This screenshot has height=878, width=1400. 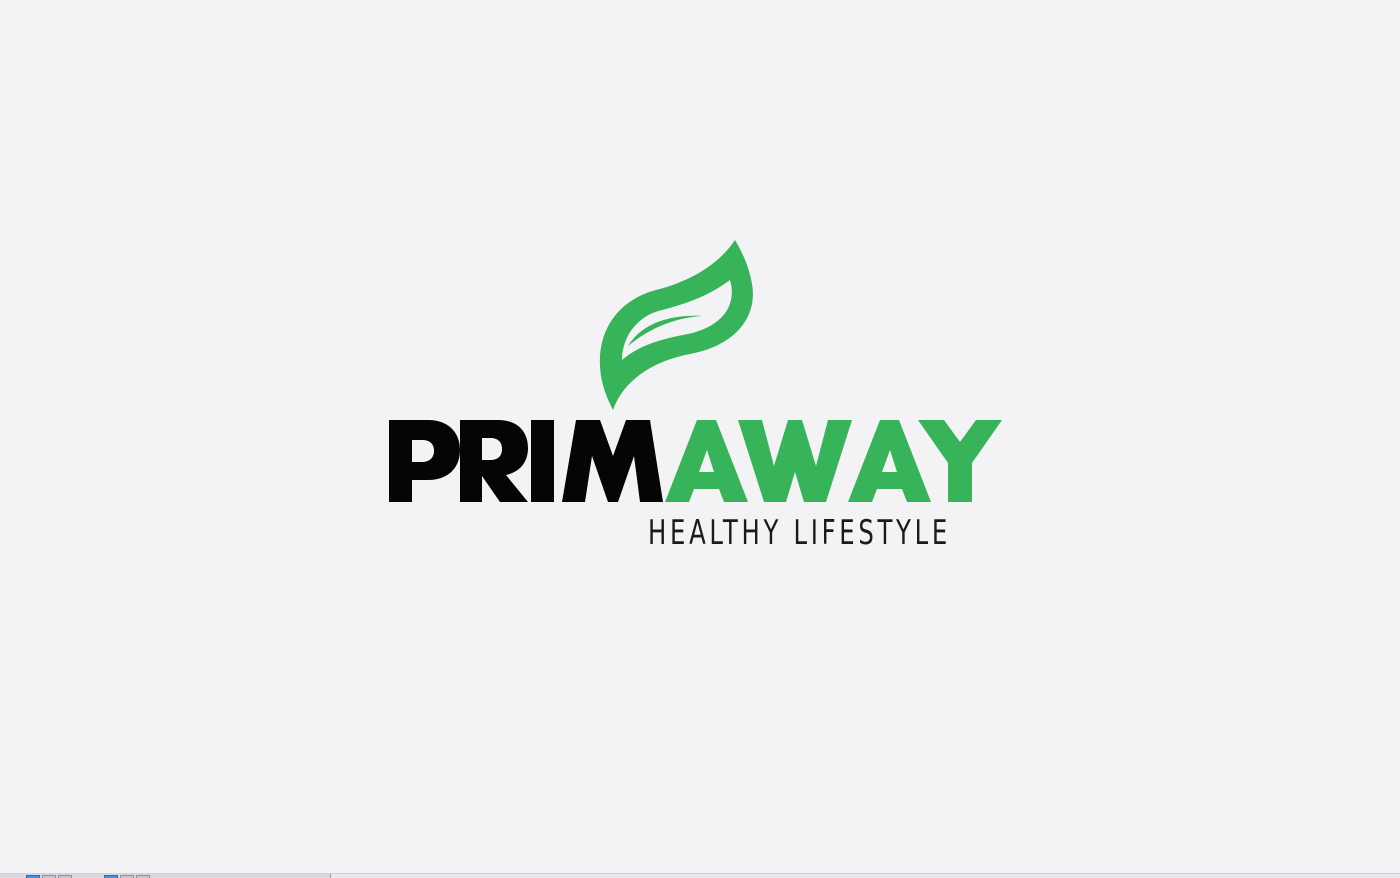 I want to click on leaf-icon, so click(x=676, y=325).